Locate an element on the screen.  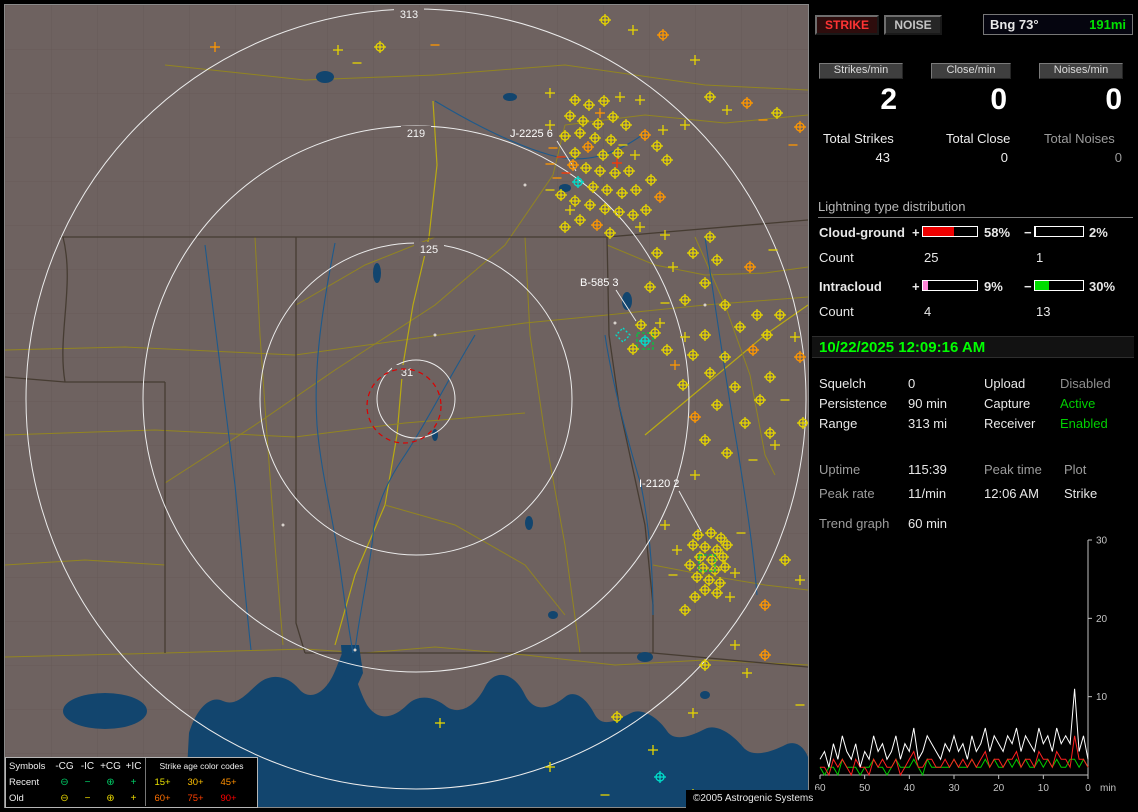
distance-value: 191mi is located at coordinates (1107, 24).